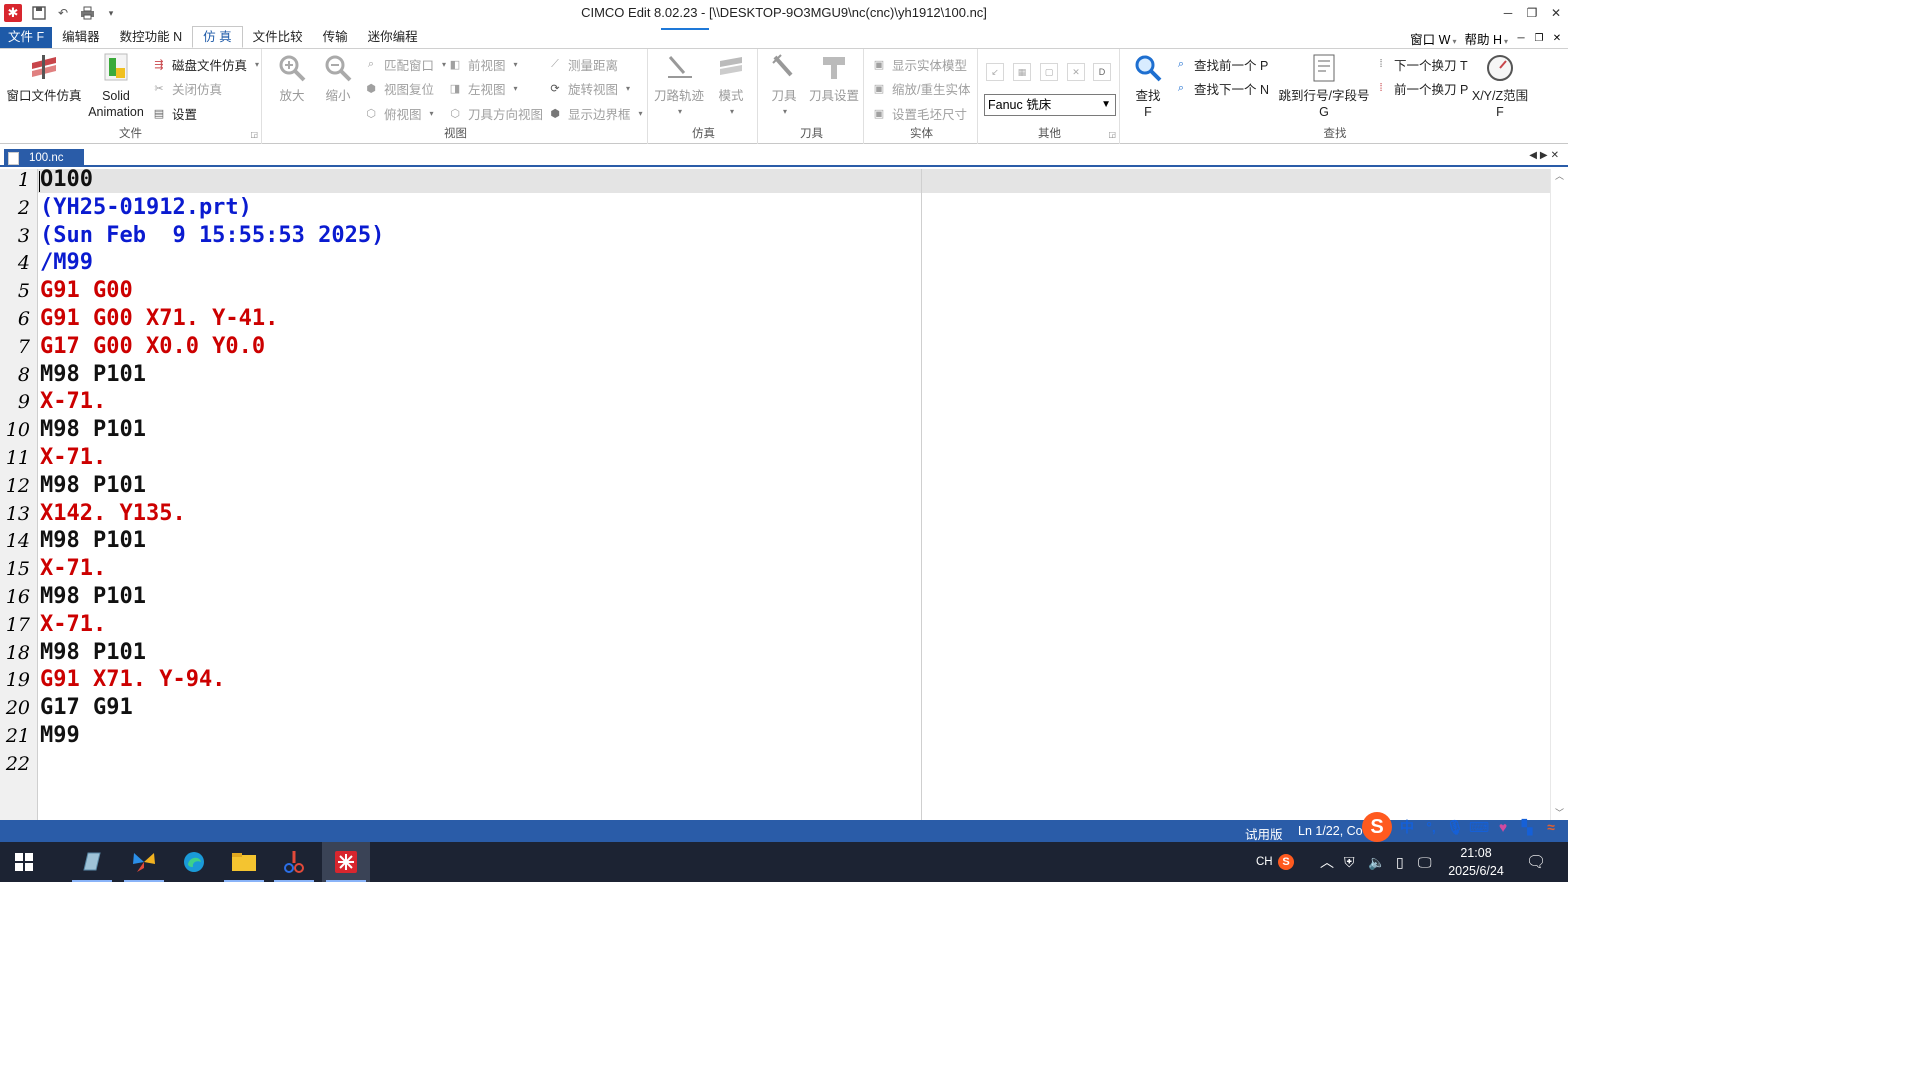 This screenshot has width=1920, height=1080. I want to click on code-line: 3 (Sun Feb 9 15:55:53 2025), so click(775, 238).